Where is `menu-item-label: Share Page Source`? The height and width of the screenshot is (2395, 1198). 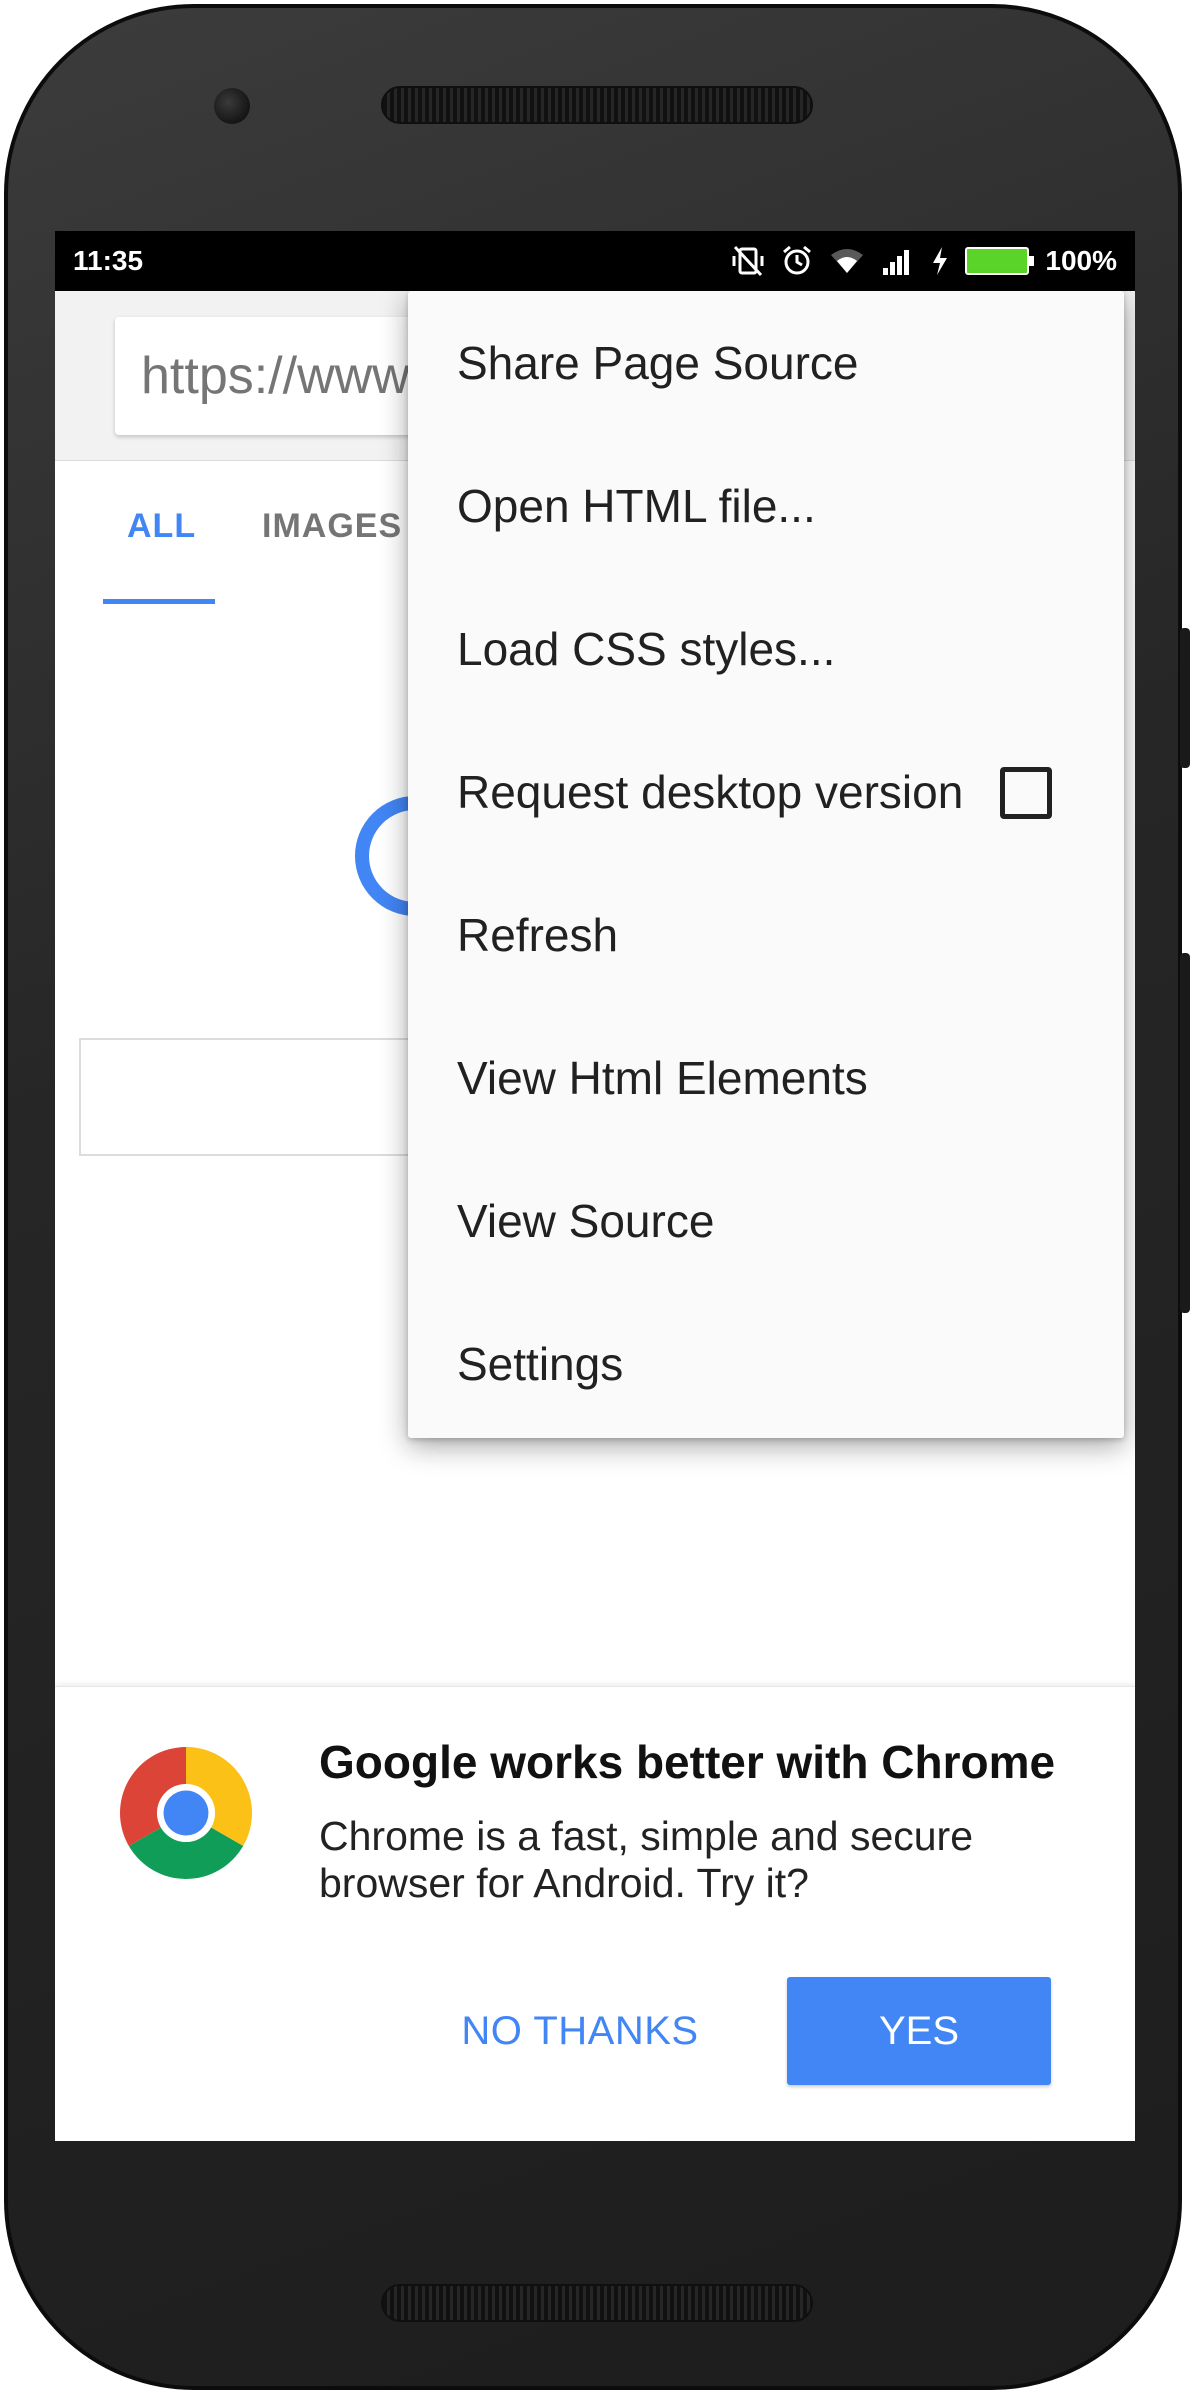 menu-item-label: Share Page Source is located at coordinates (658, 362).